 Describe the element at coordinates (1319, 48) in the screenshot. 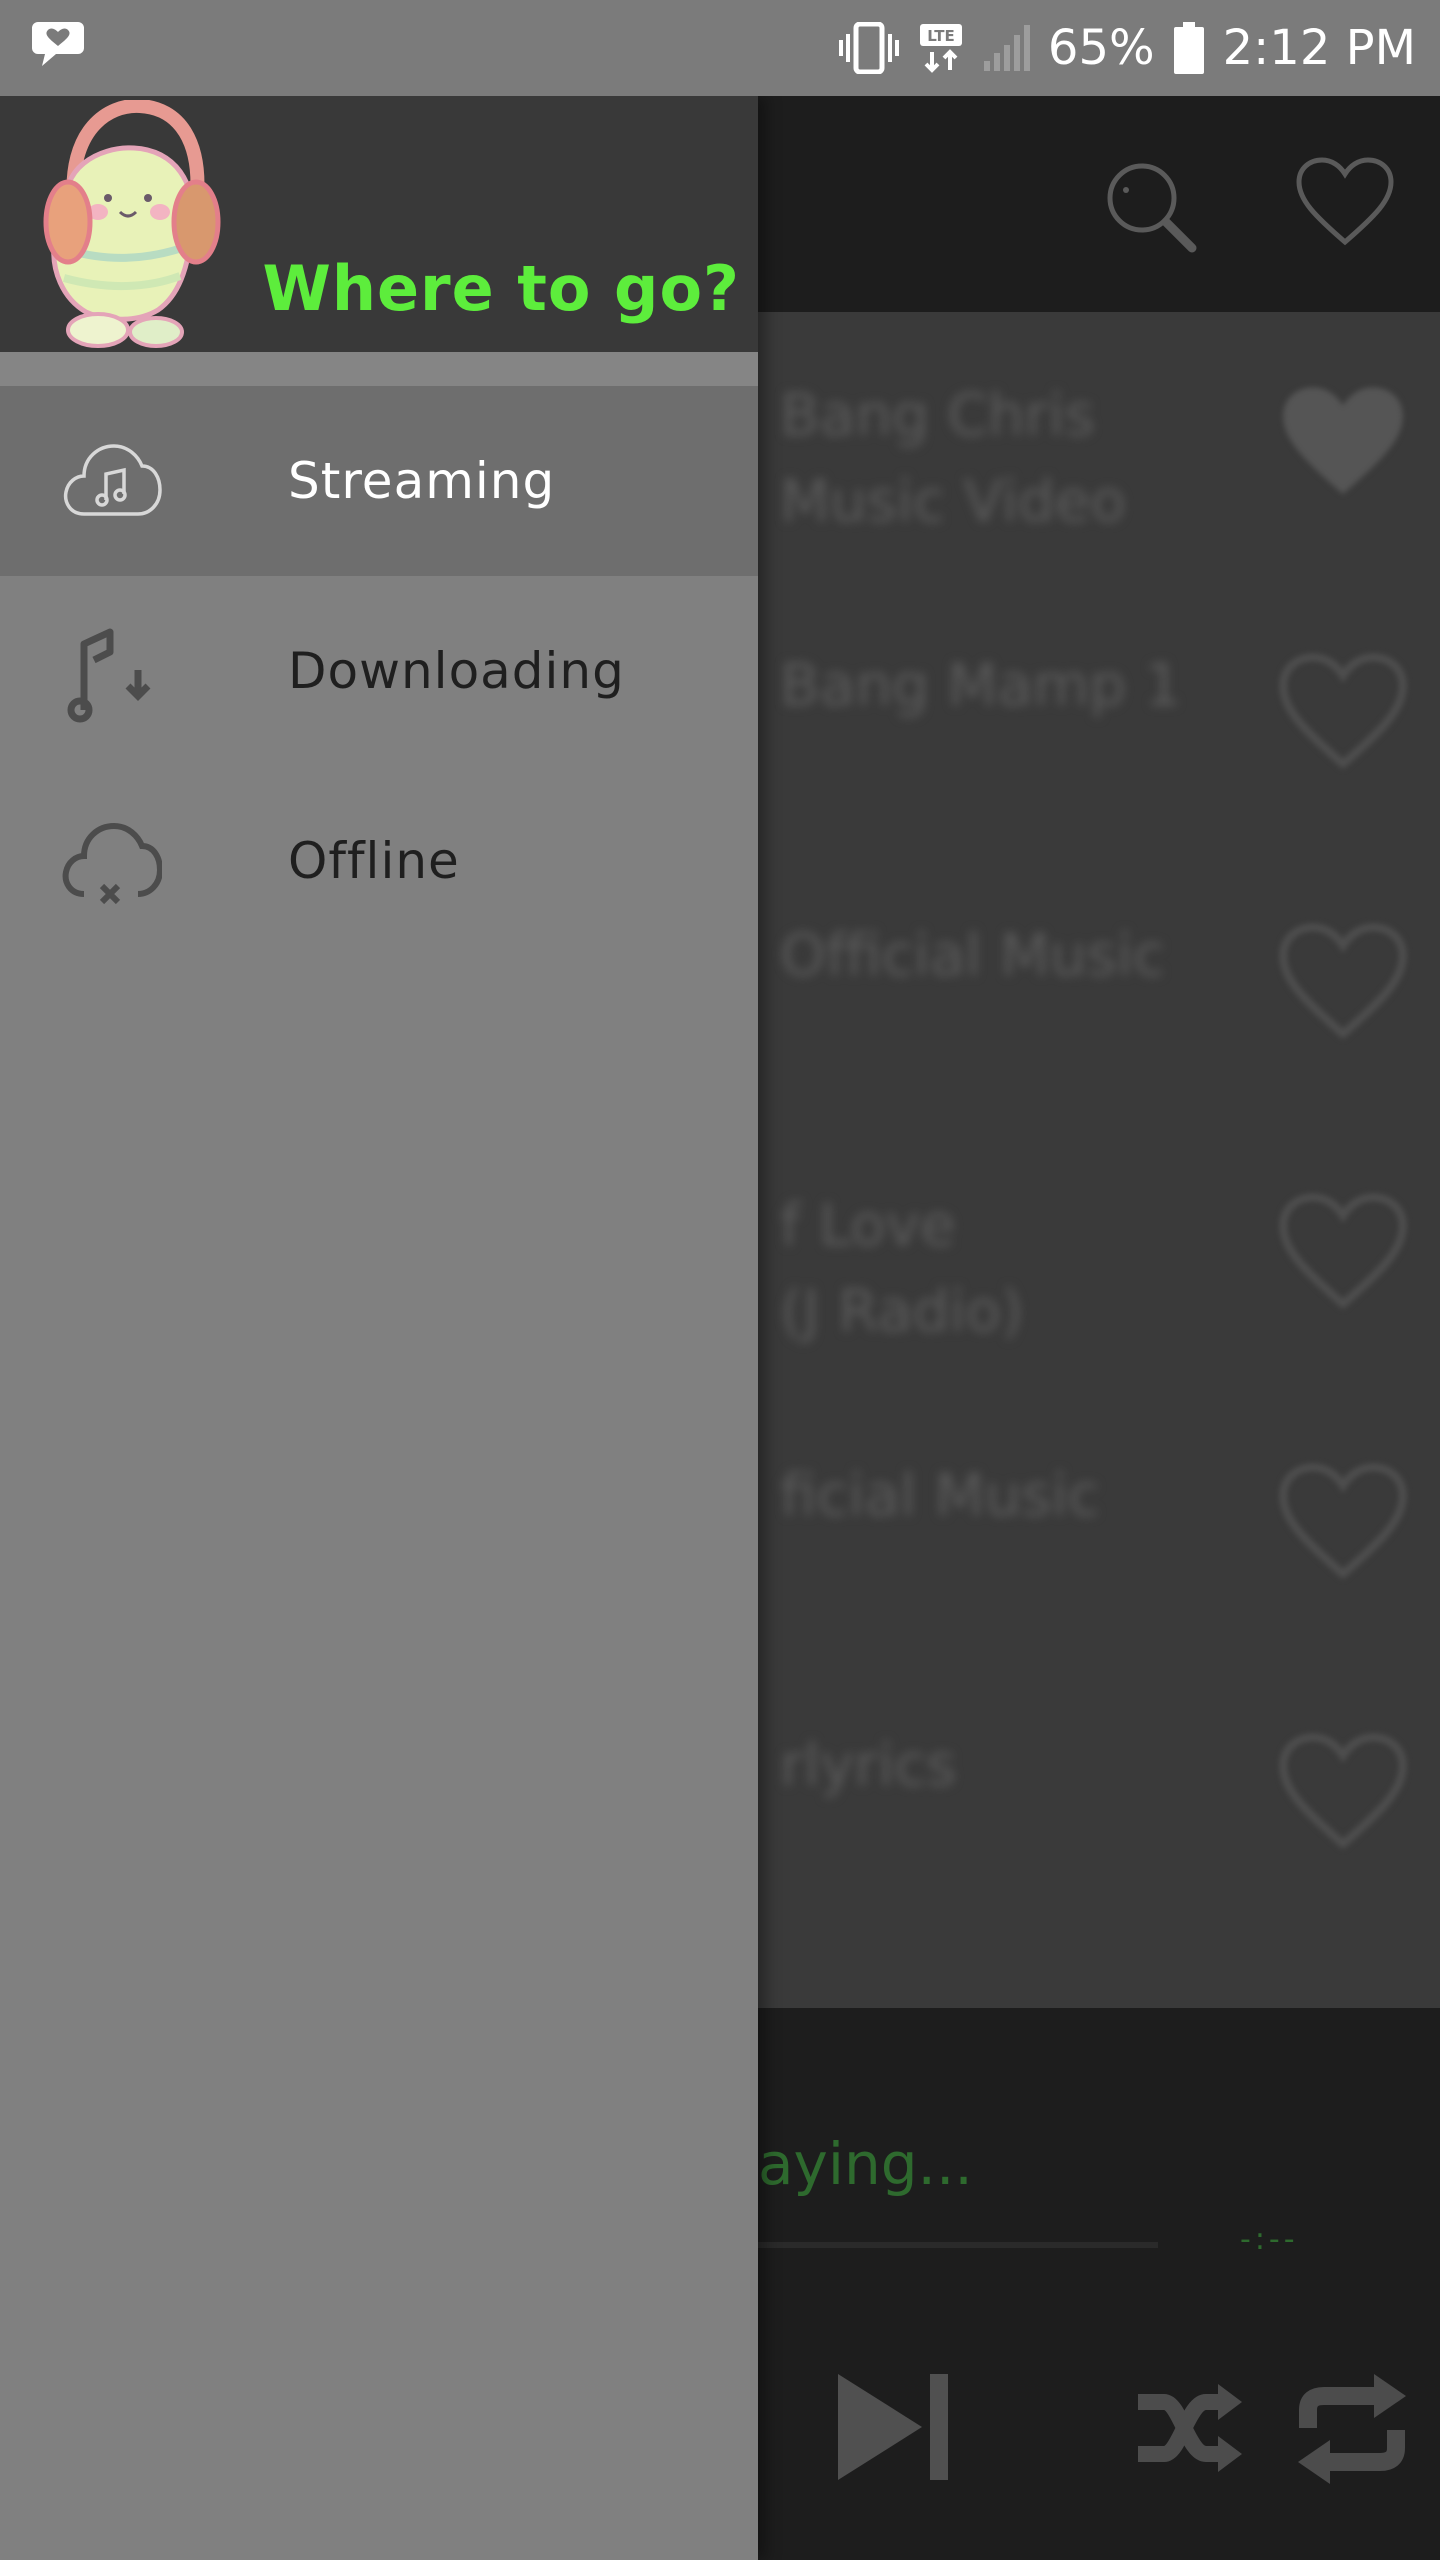

I see `clock: 2:12 PM` at that location.